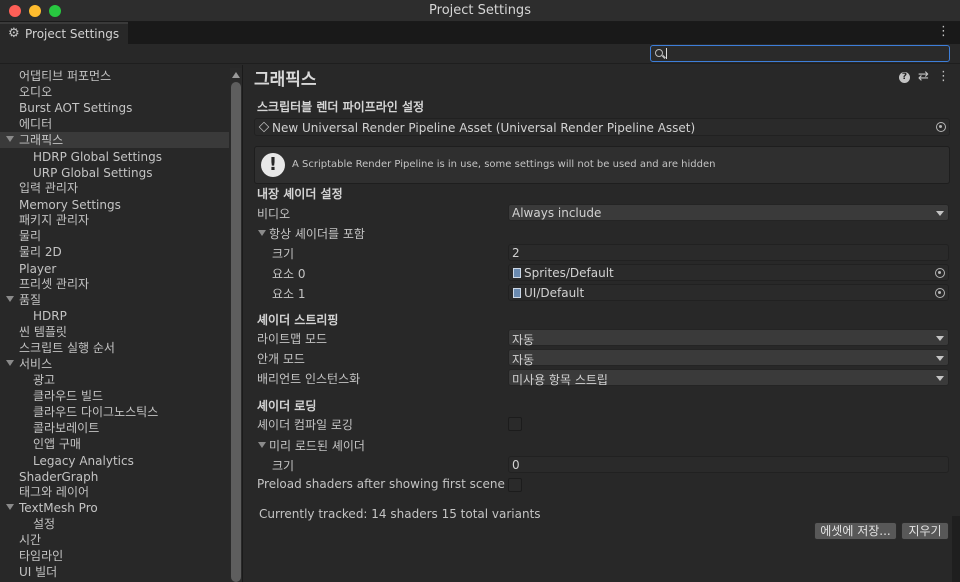  What do you see at coordinates (904, 77) in the screenshot?
I see `help-icon: ?` at bounding box center [904, 77].